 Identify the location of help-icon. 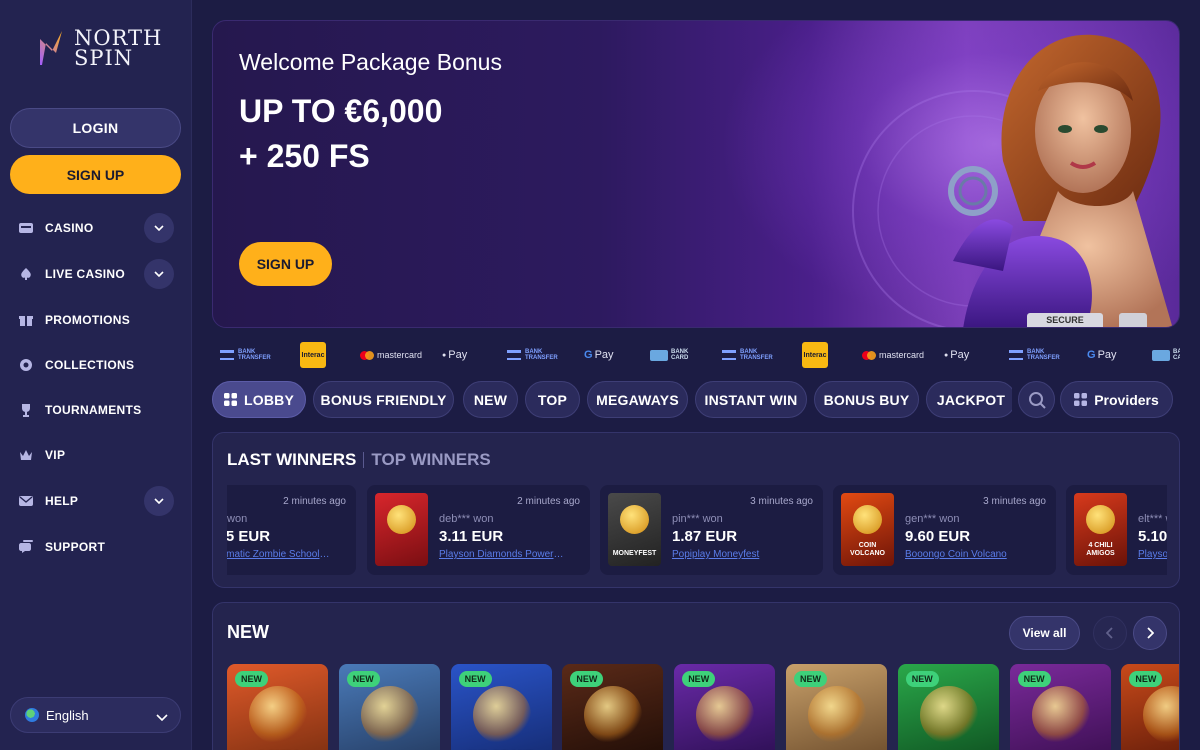
(26, 501).